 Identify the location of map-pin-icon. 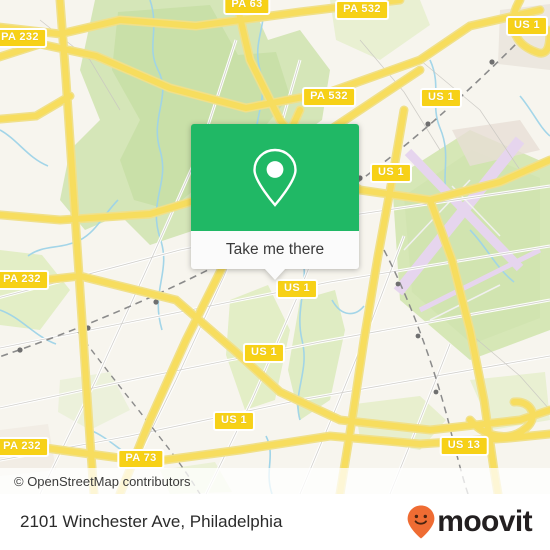
(275, 177).